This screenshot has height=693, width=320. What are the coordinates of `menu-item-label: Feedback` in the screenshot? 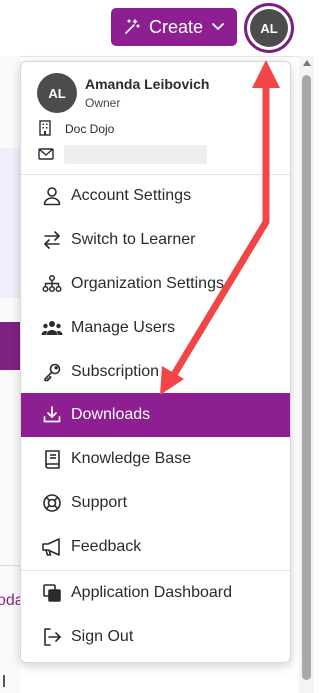 It's located at (106, 546).